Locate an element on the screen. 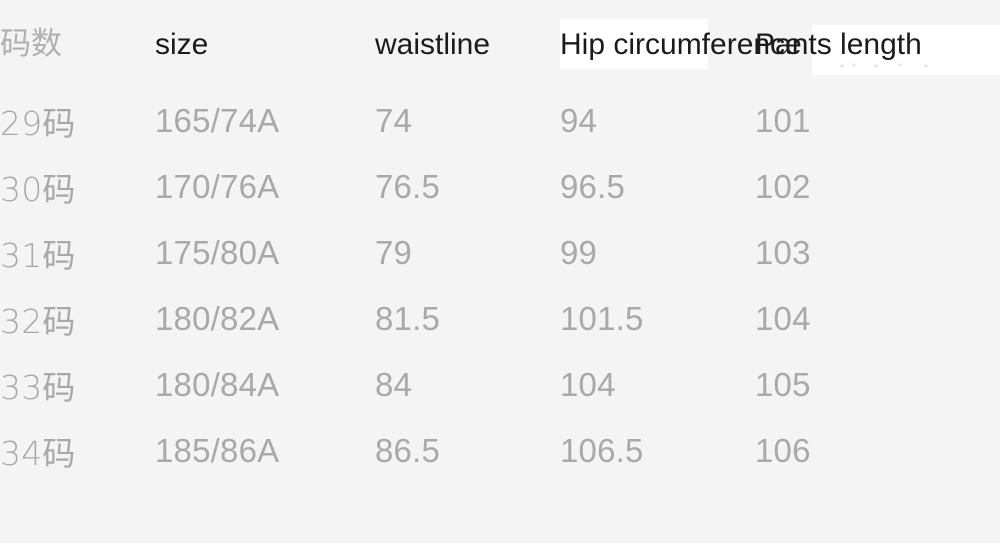 Image resolution: width=1000 pixels, height=543 pixels. table-row: 32码 180/82A 81.5 101.5 104 is located at coordinates (500, 319).